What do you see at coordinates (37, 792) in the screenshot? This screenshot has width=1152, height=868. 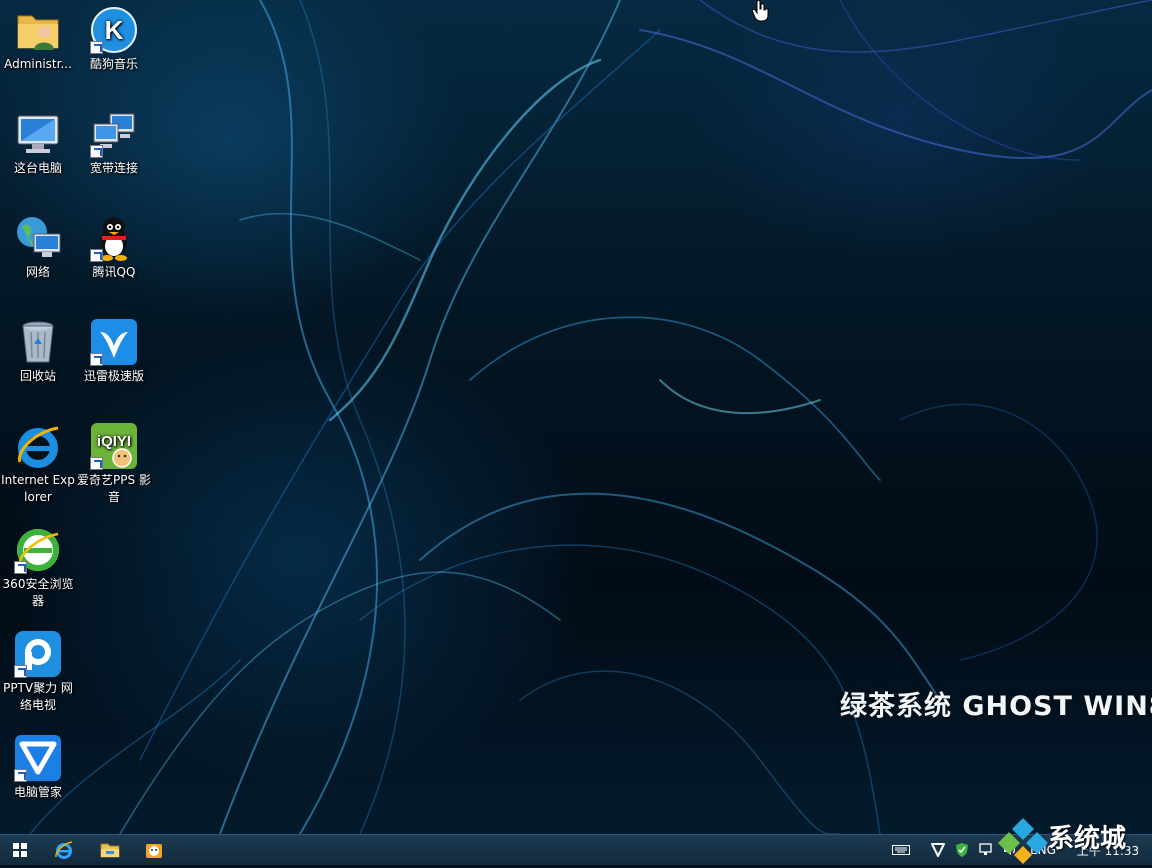 I see `icon-label: 电脑管家` at bounding box center [37, 792].